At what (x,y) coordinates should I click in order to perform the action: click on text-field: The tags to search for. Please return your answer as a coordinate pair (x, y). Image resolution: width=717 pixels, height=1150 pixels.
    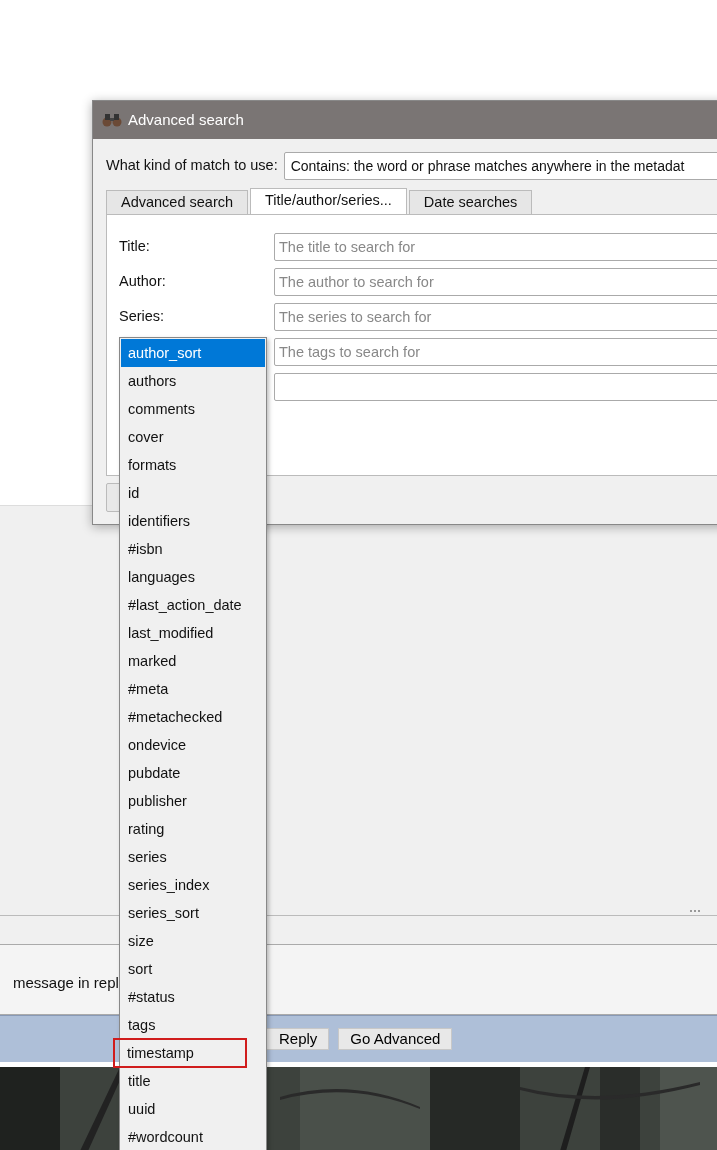
    Looking at the image, I should click on (495, 351).